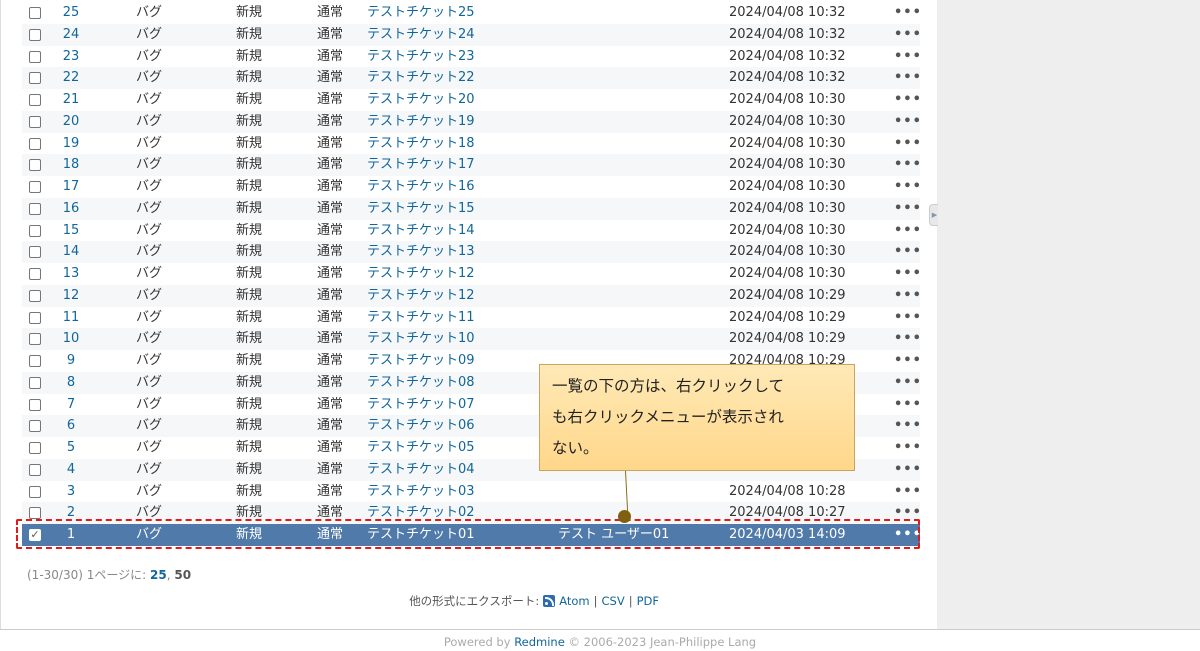 This screenshot has width=1200, height=651. I want to click on issue-subject-link: テストチケット11, so click(421, 317).